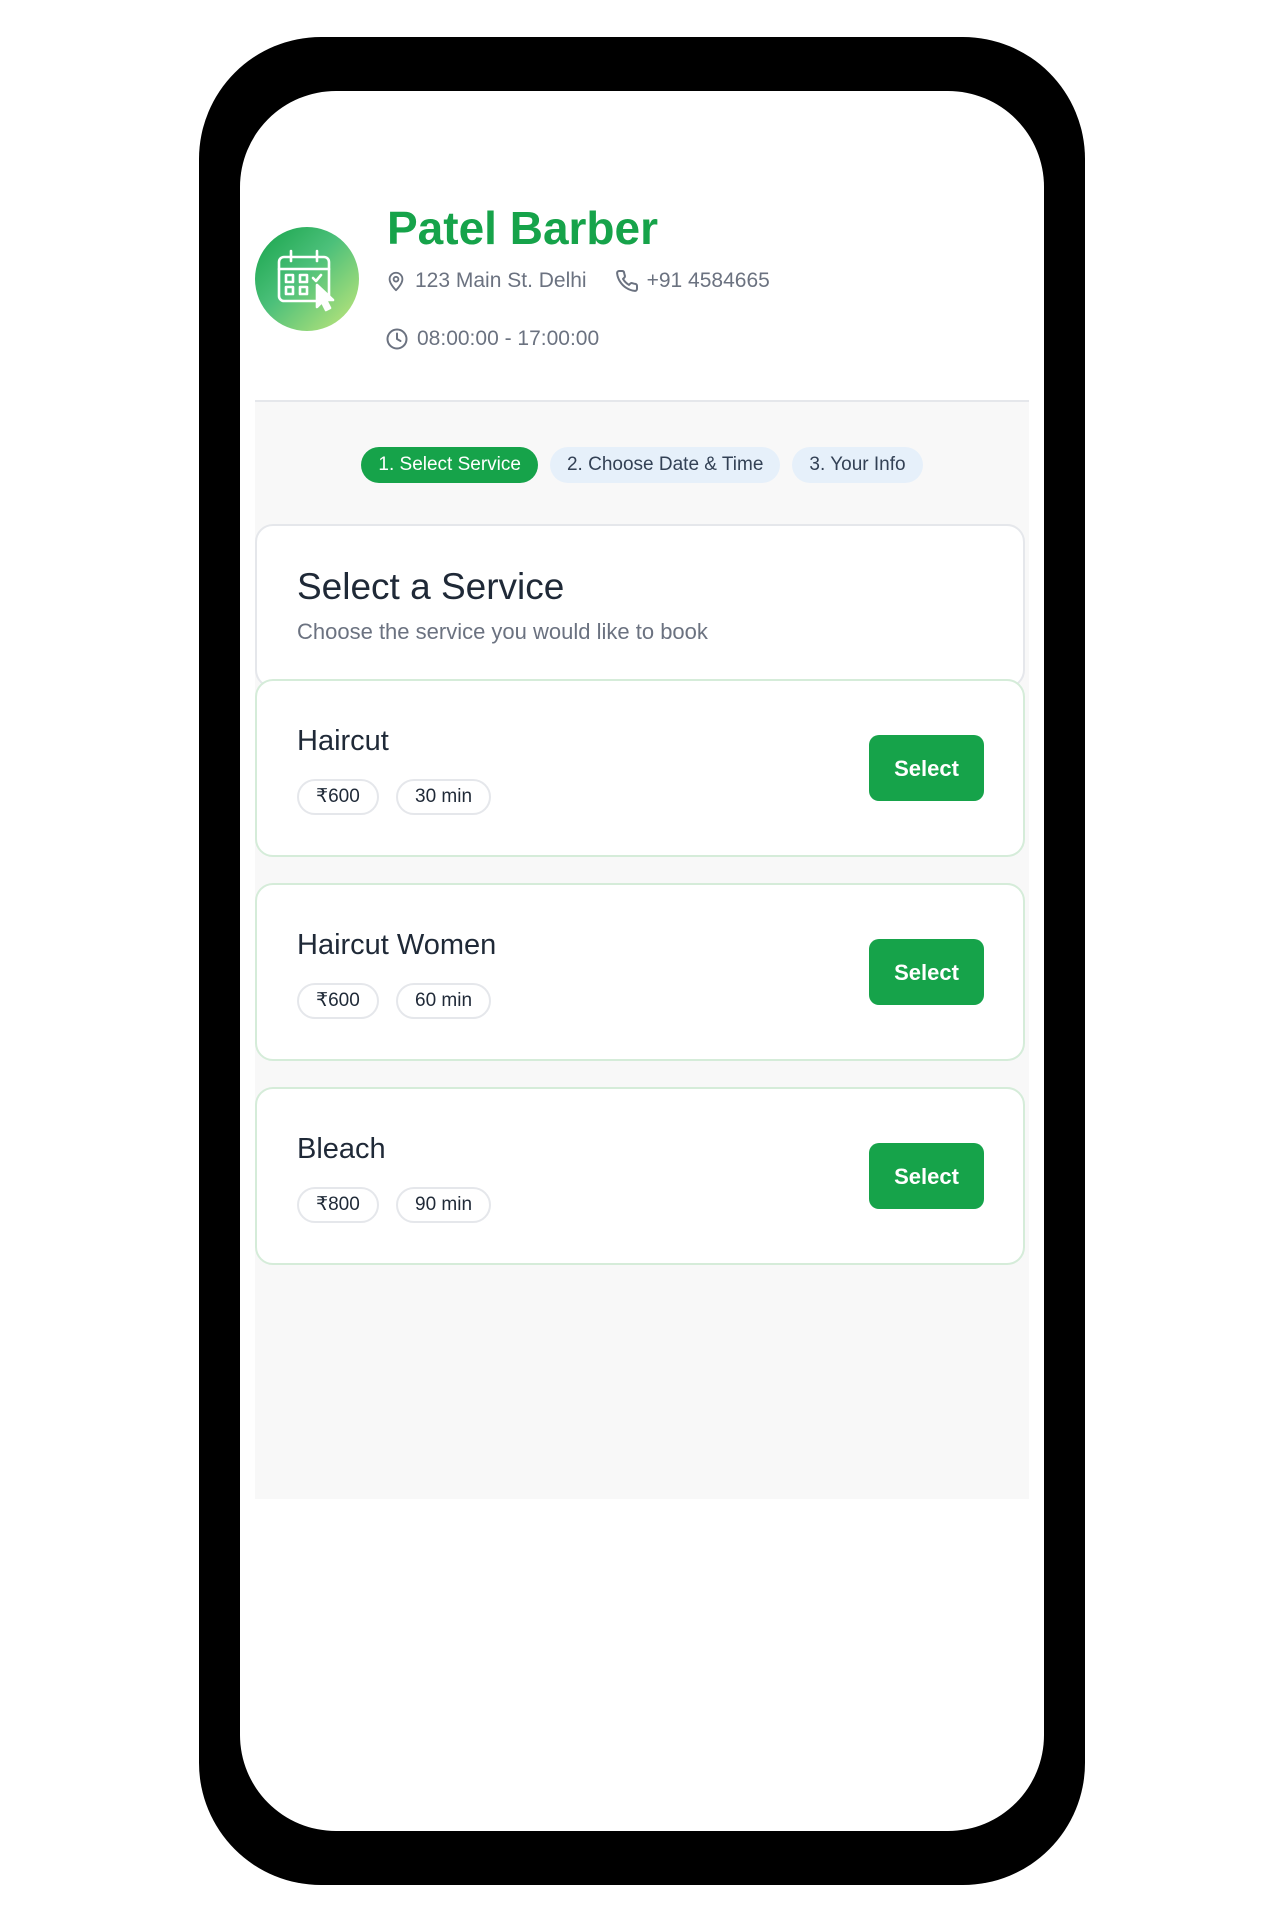 The width and height of the screenshot is (1280, 1920). I want to click on shop-phone: +91 4584665, so click(708, 280).